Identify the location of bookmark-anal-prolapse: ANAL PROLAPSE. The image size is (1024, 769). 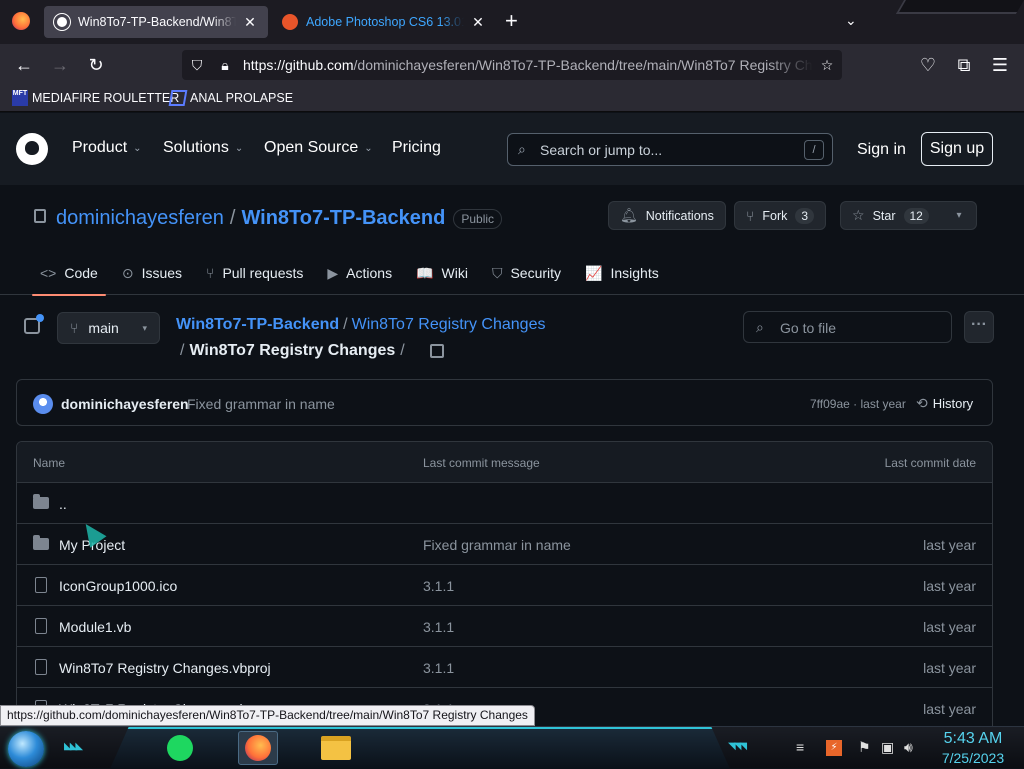
(231, 98).